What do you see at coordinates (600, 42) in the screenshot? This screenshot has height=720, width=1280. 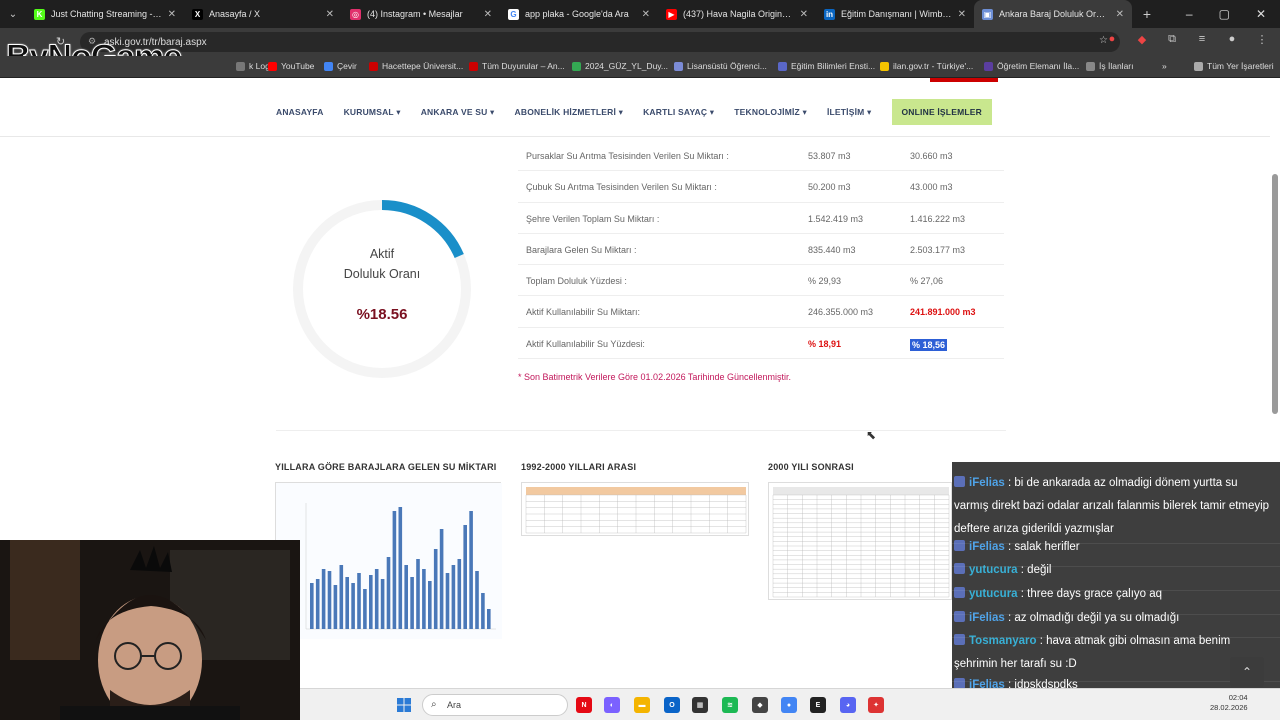 I see `url-field: ⚙ aski.gov.tr/tr/baraj.aspx ☆` at bounding box center [600, 42].